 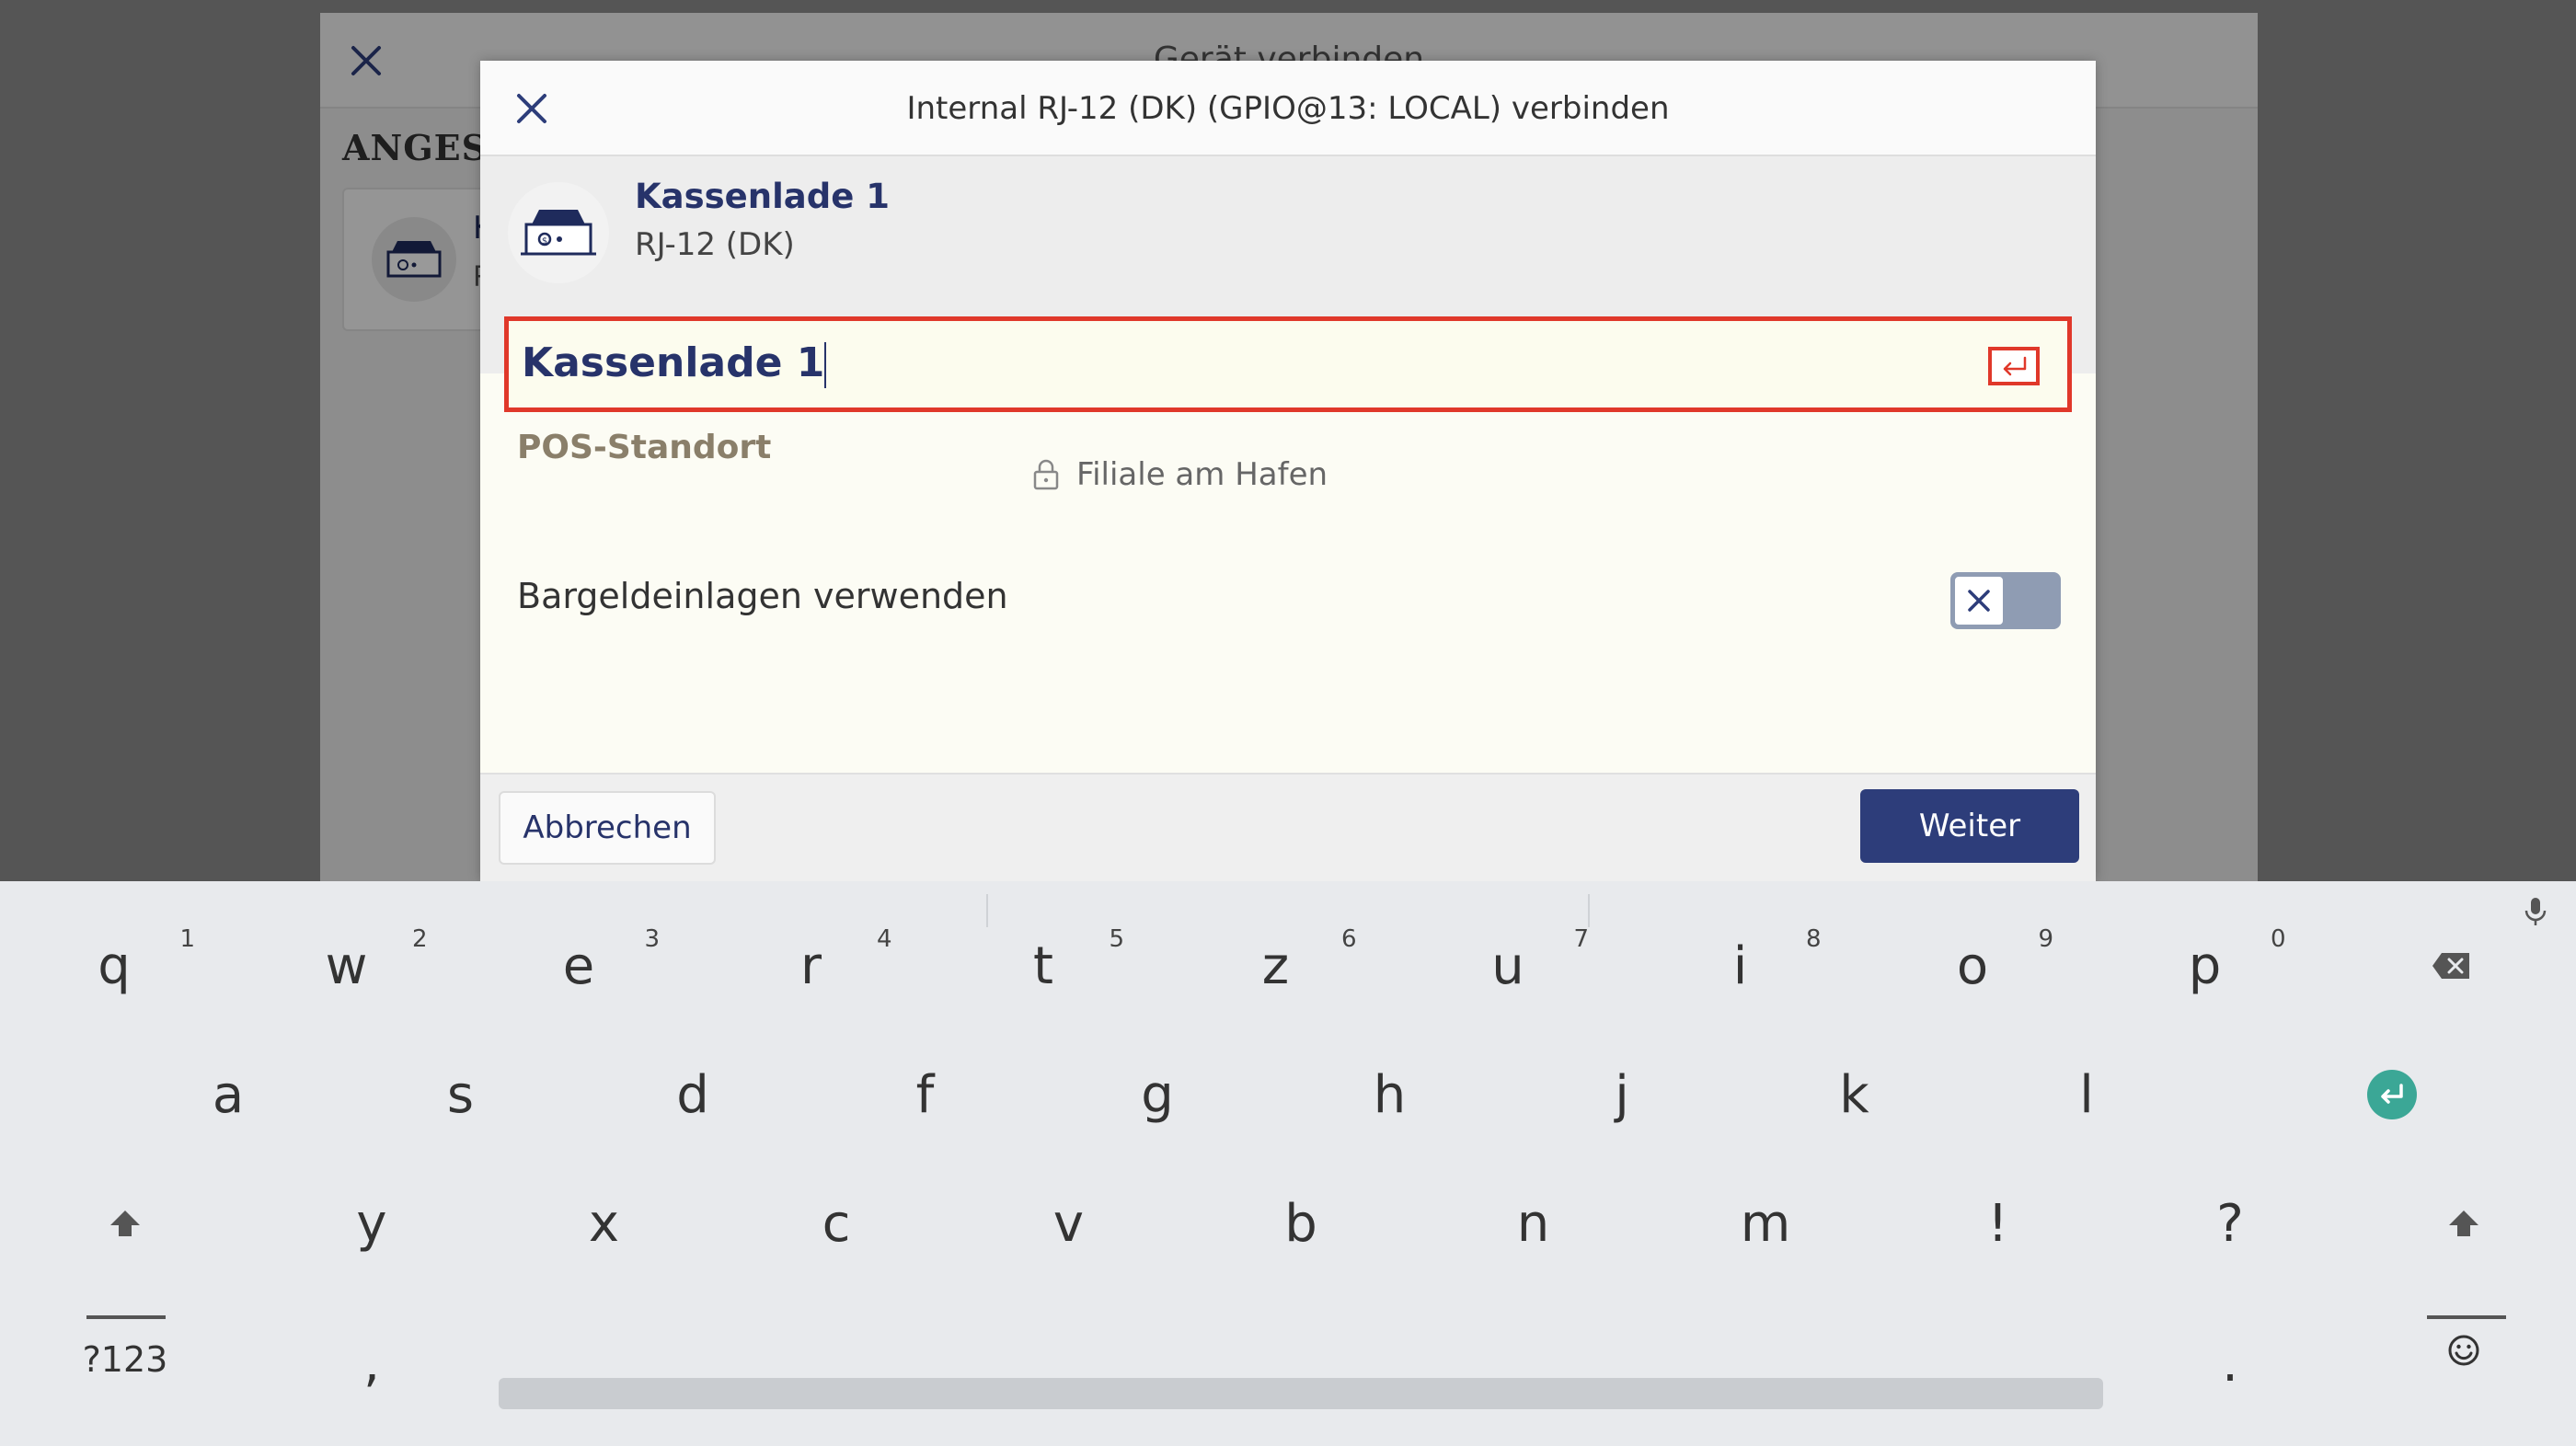 I want to click on symbols-key: ?123, so click(x=125, y=1359).